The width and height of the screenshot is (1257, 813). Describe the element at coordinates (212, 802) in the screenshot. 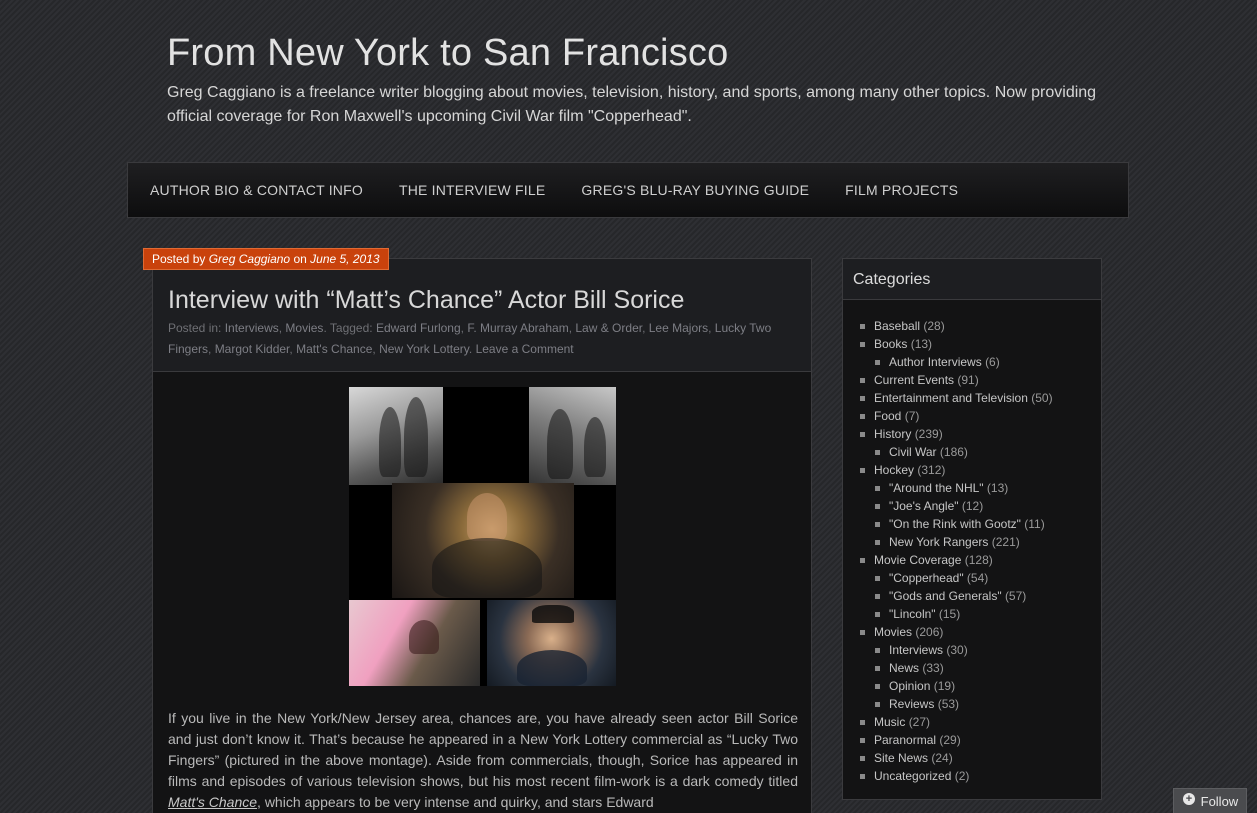

I see `matts-chance-link: Matt's Chance` at that location.